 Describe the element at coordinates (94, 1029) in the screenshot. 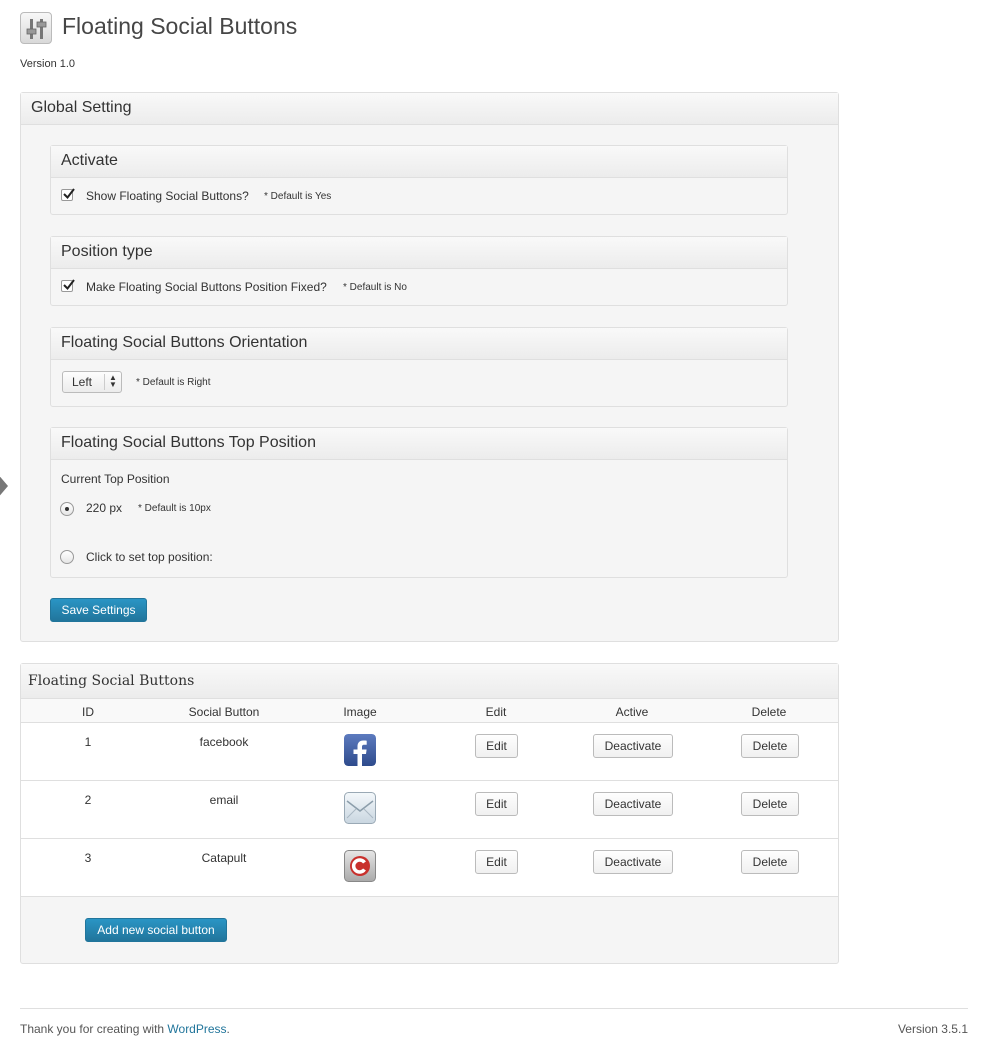

I see `footer-credit-prefix: Thank you for creating with` at that location.